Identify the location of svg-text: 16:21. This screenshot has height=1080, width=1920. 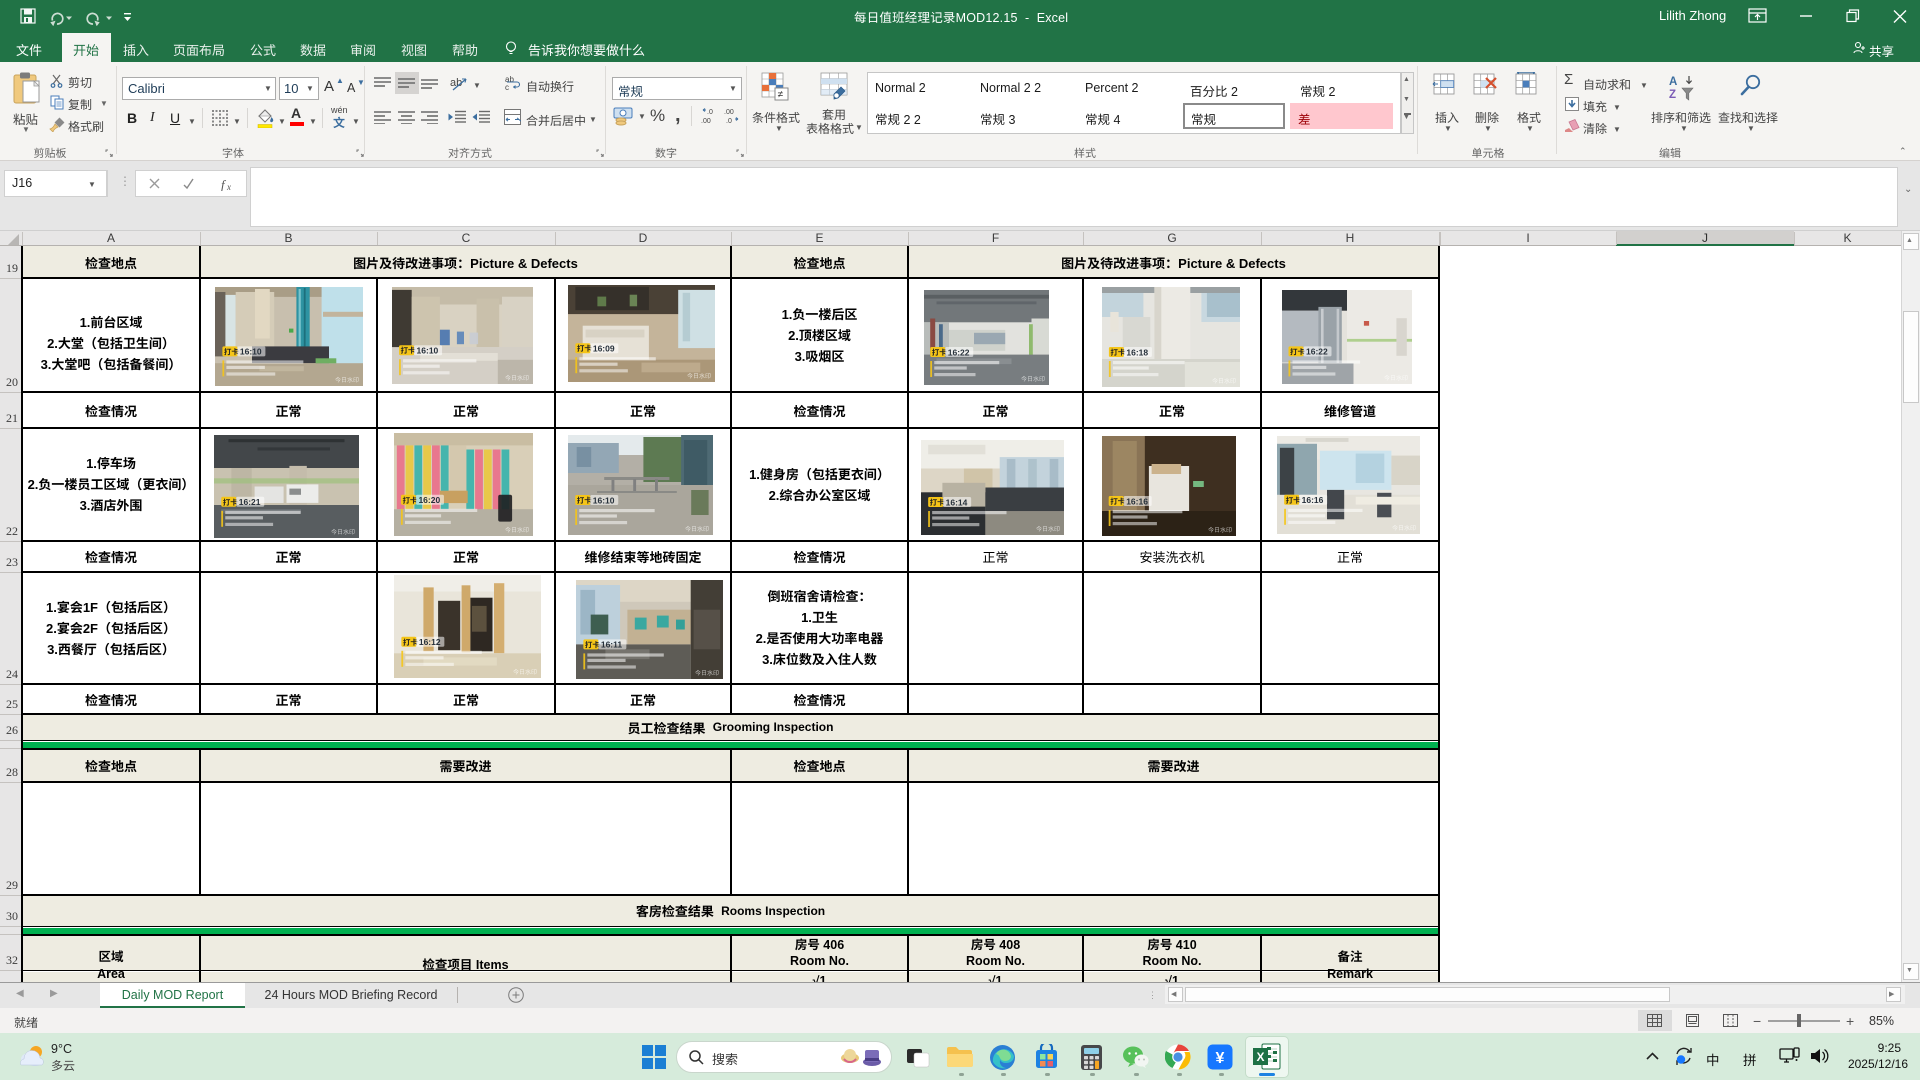
(250, 502).